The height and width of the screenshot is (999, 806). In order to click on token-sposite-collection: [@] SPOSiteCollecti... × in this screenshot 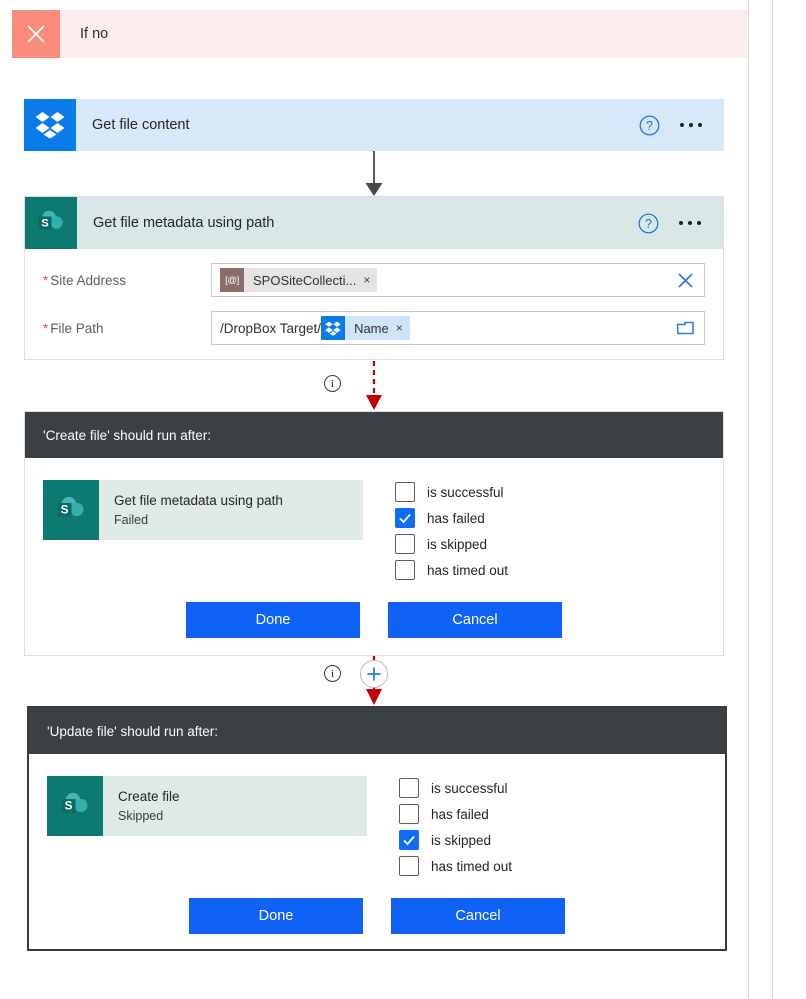, I will do `click(299, 280)`.